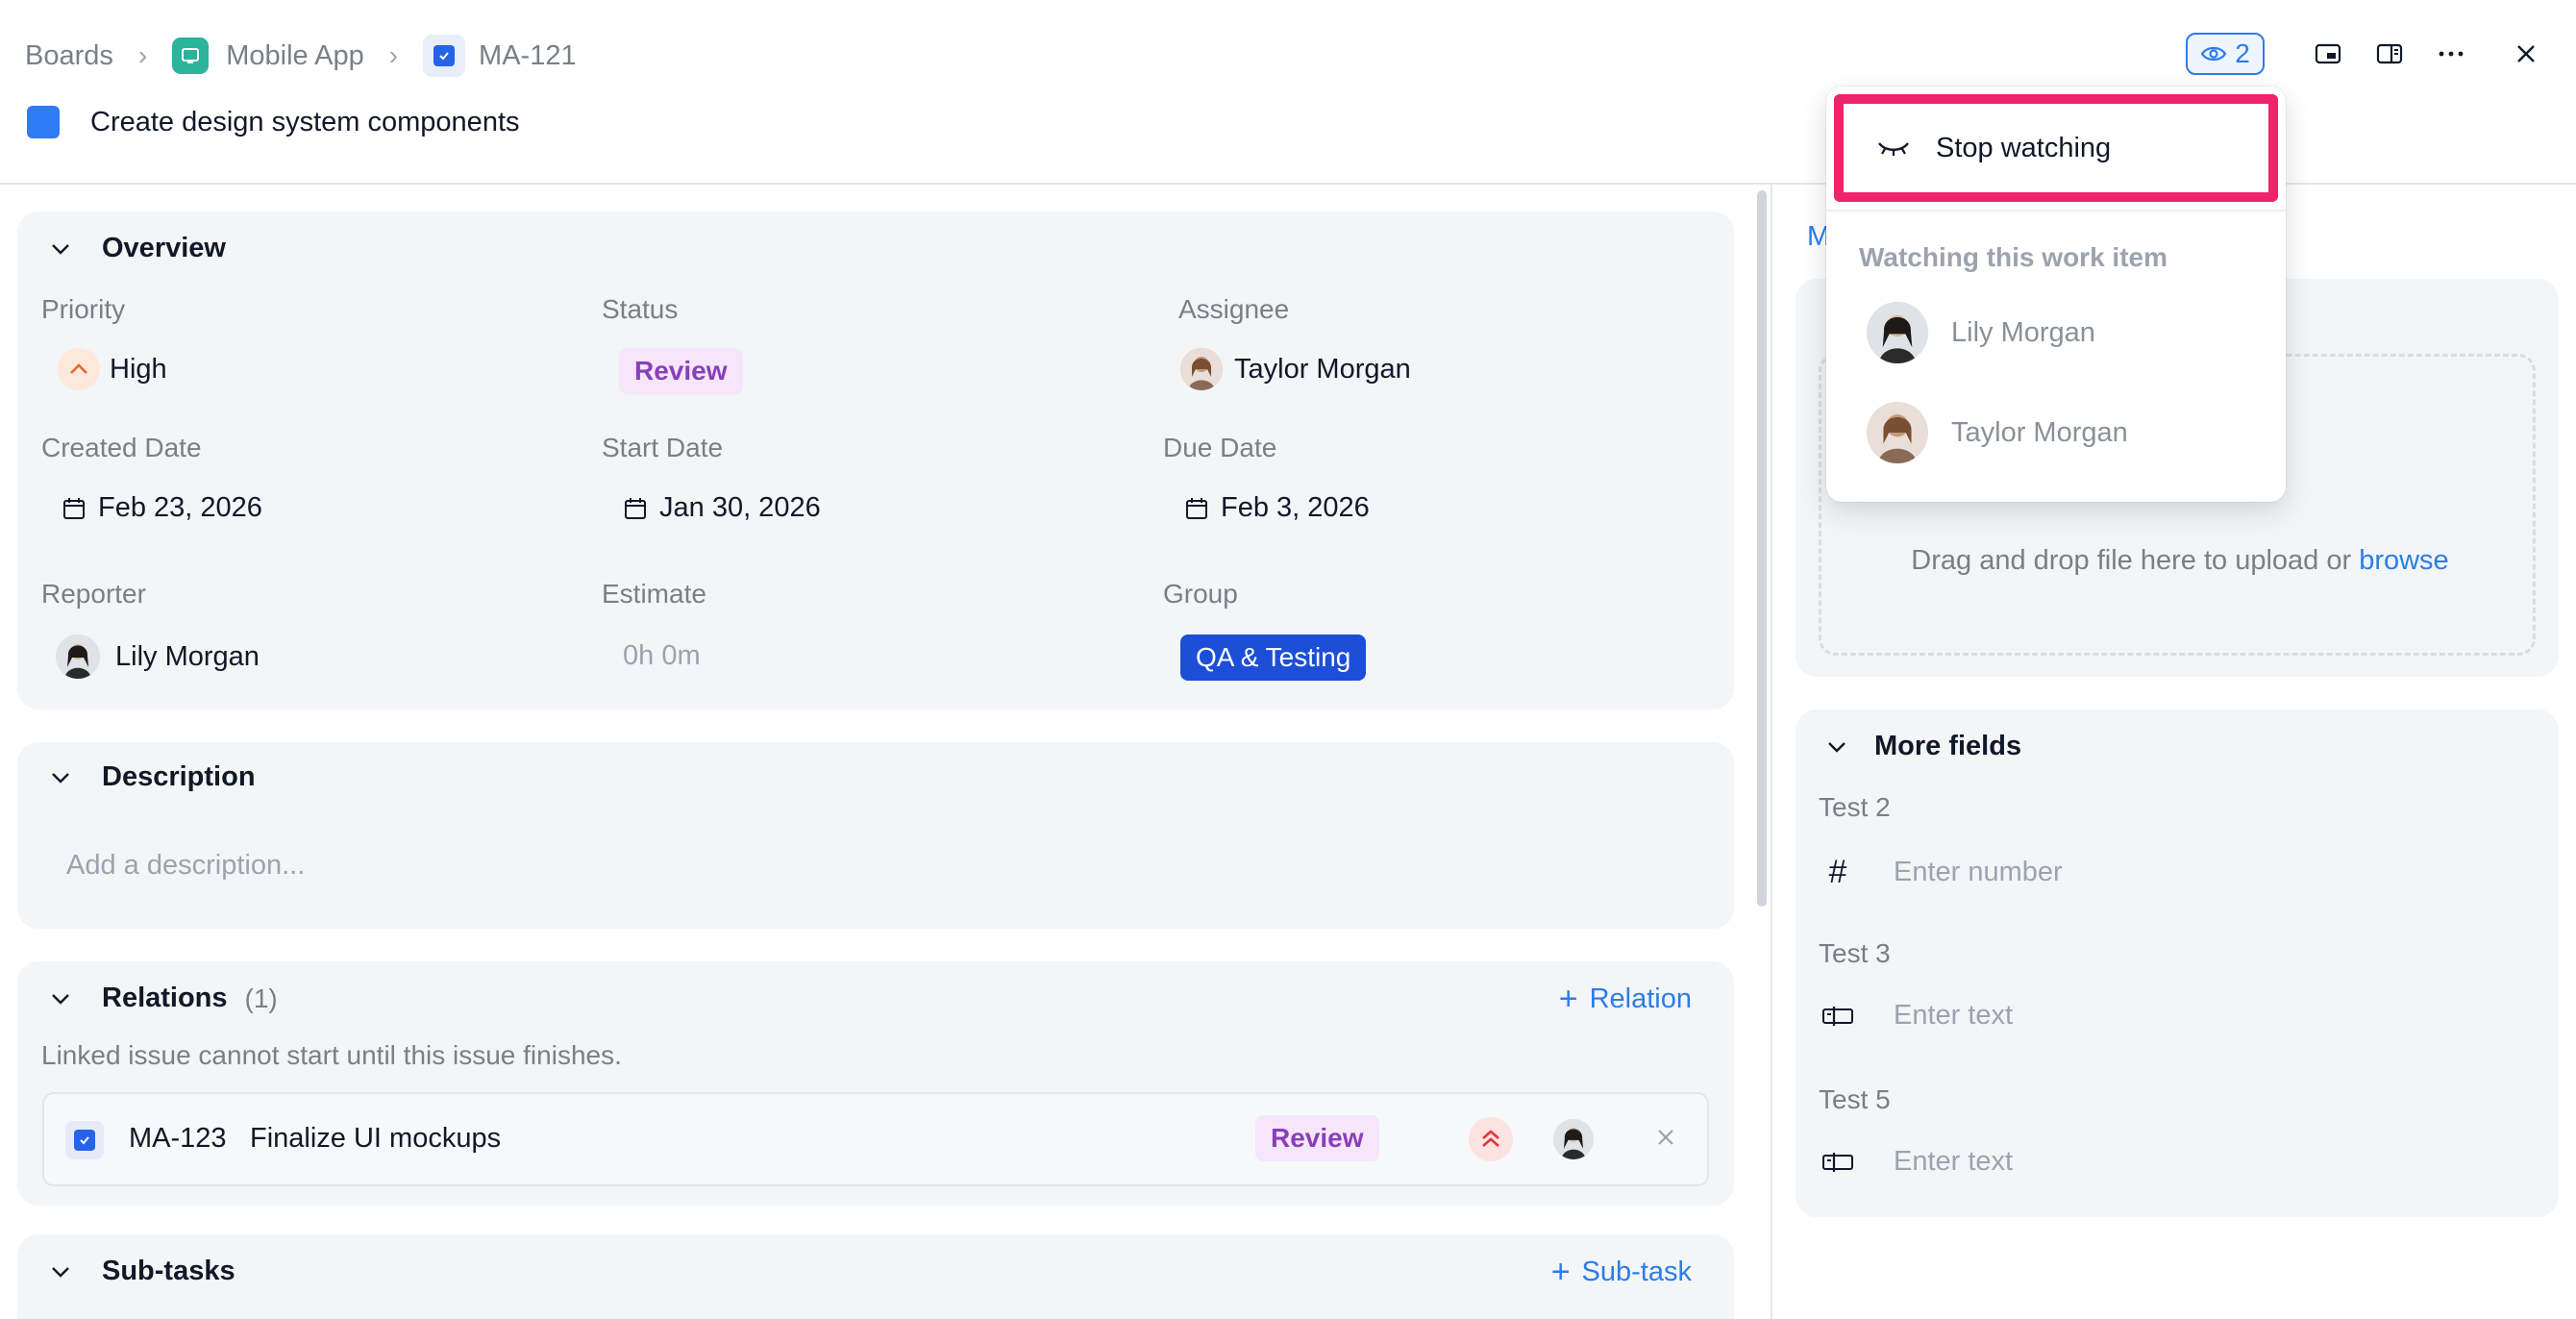  What do you see at coordinates (1979, 872) in the screenshot?
I see `number-input: Enter number` at bounding box center [1979, 872].